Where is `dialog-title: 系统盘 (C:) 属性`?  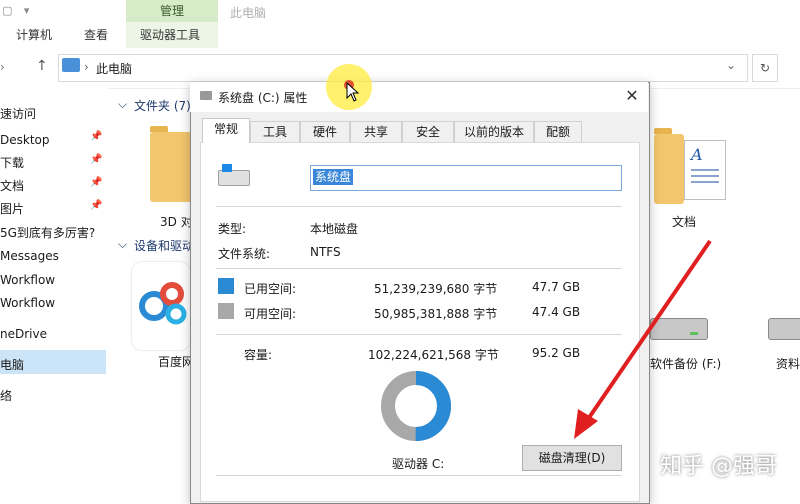
dialog-title: 系统盘 (C:) 属性 is located at coordinates (263, 98).